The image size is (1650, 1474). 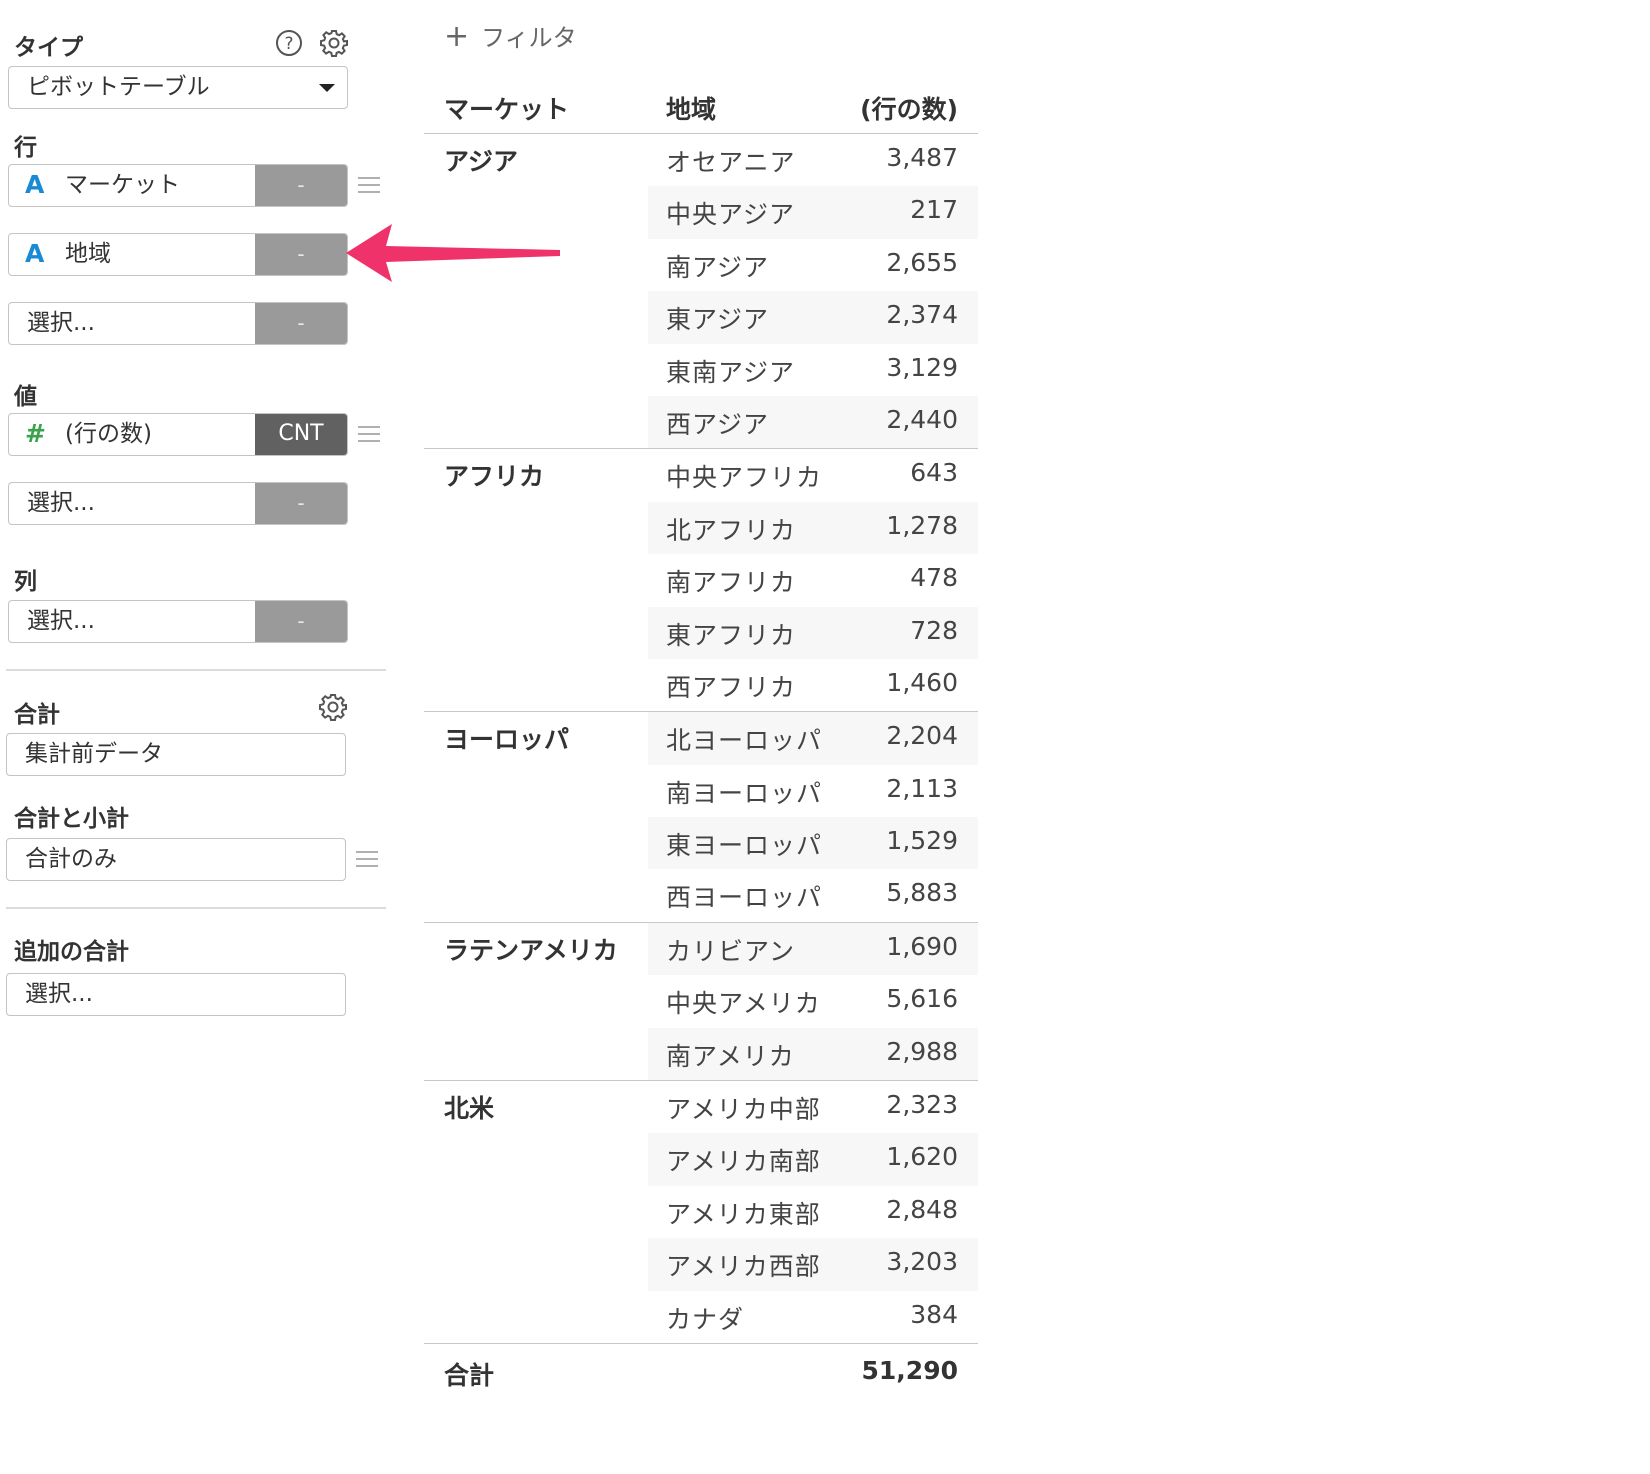 What do you see at coordinates (178, 254) in the screenshot?
I see `row-field-region: A 地域 -` at bounding box center [178, 254].